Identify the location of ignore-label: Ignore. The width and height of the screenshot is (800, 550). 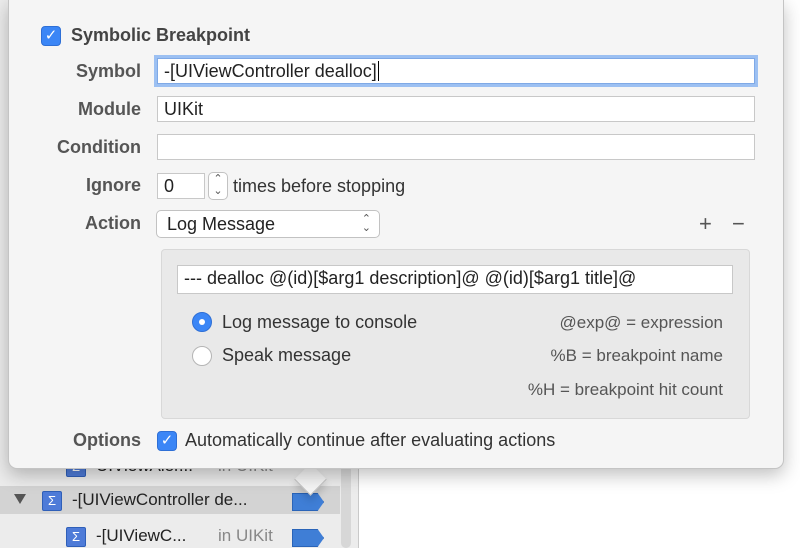
(113, 185).